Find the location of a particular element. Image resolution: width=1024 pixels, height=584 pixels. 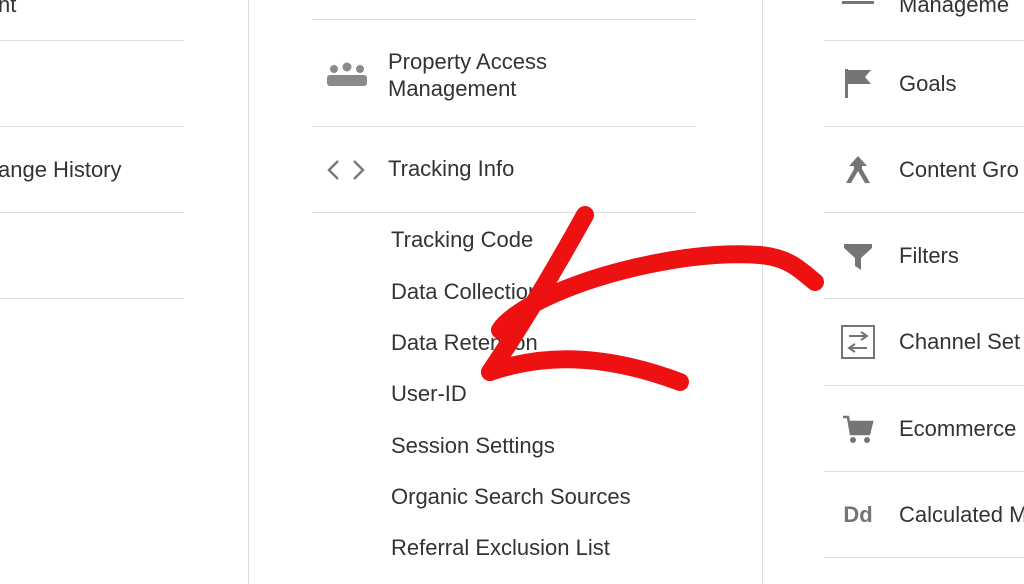

right-item-goals-label: Goals is located at coordinates (928, 83).